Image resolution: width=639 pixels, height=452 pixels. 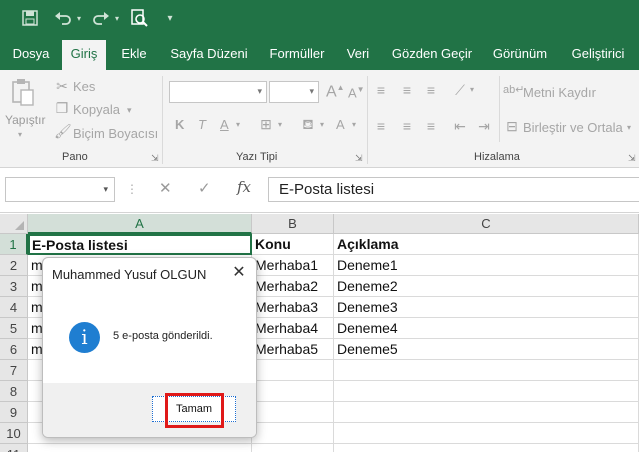 What do you see at coordinates (453, 189) in the screenshot?
I see `formula-input: E-Posta listesi` at bounding box center [453, 189].